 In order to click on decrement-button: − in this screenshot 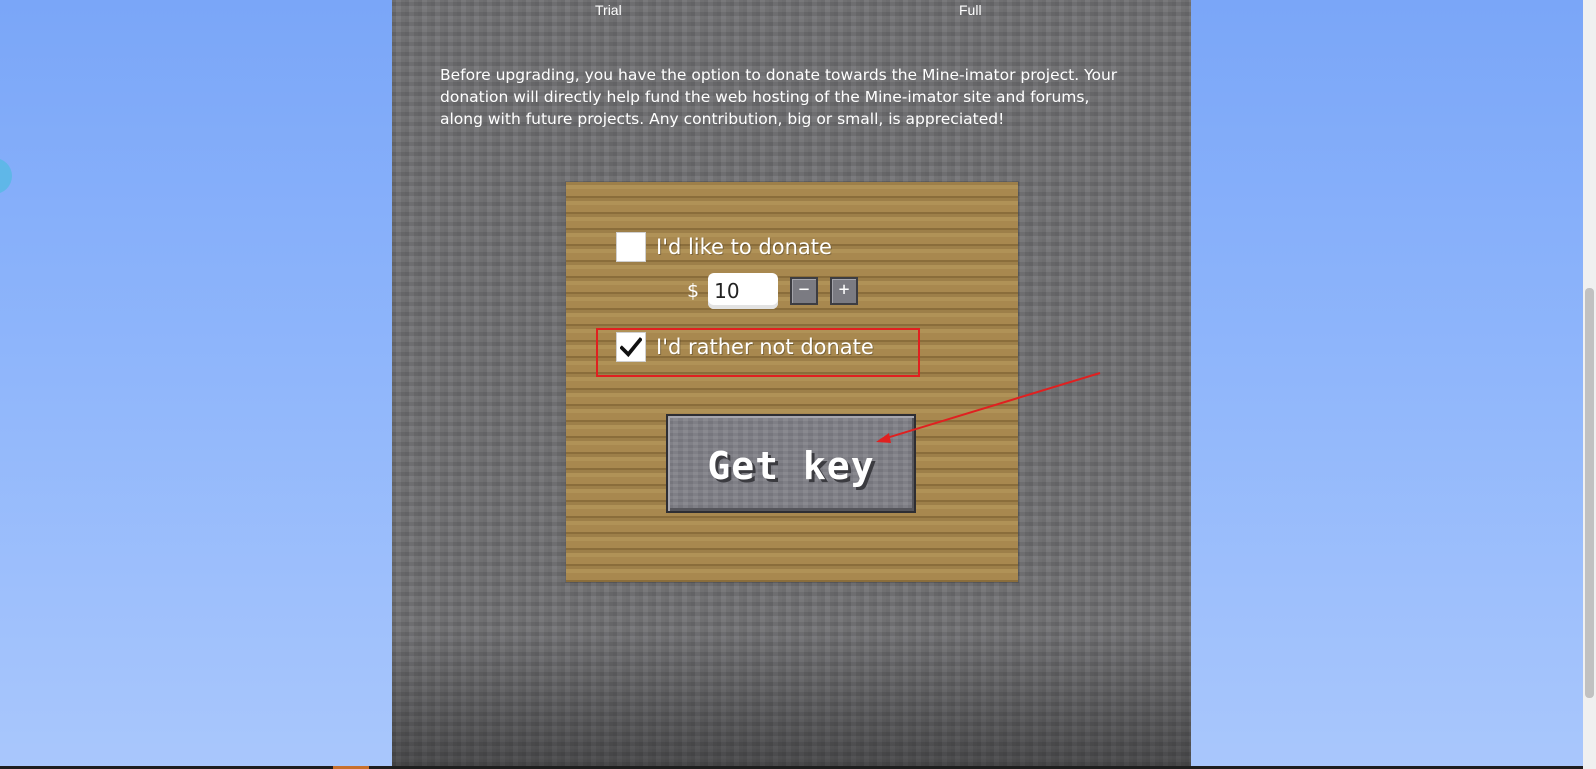, I will do `click(804, 291)`.